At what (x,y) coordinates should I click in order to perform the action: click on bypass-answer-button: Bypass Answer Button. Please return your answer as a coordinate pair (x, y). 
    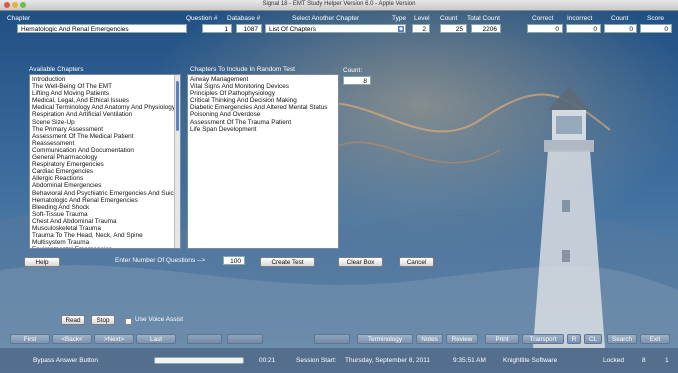
    Looking at the image, I should click on (65, 360).